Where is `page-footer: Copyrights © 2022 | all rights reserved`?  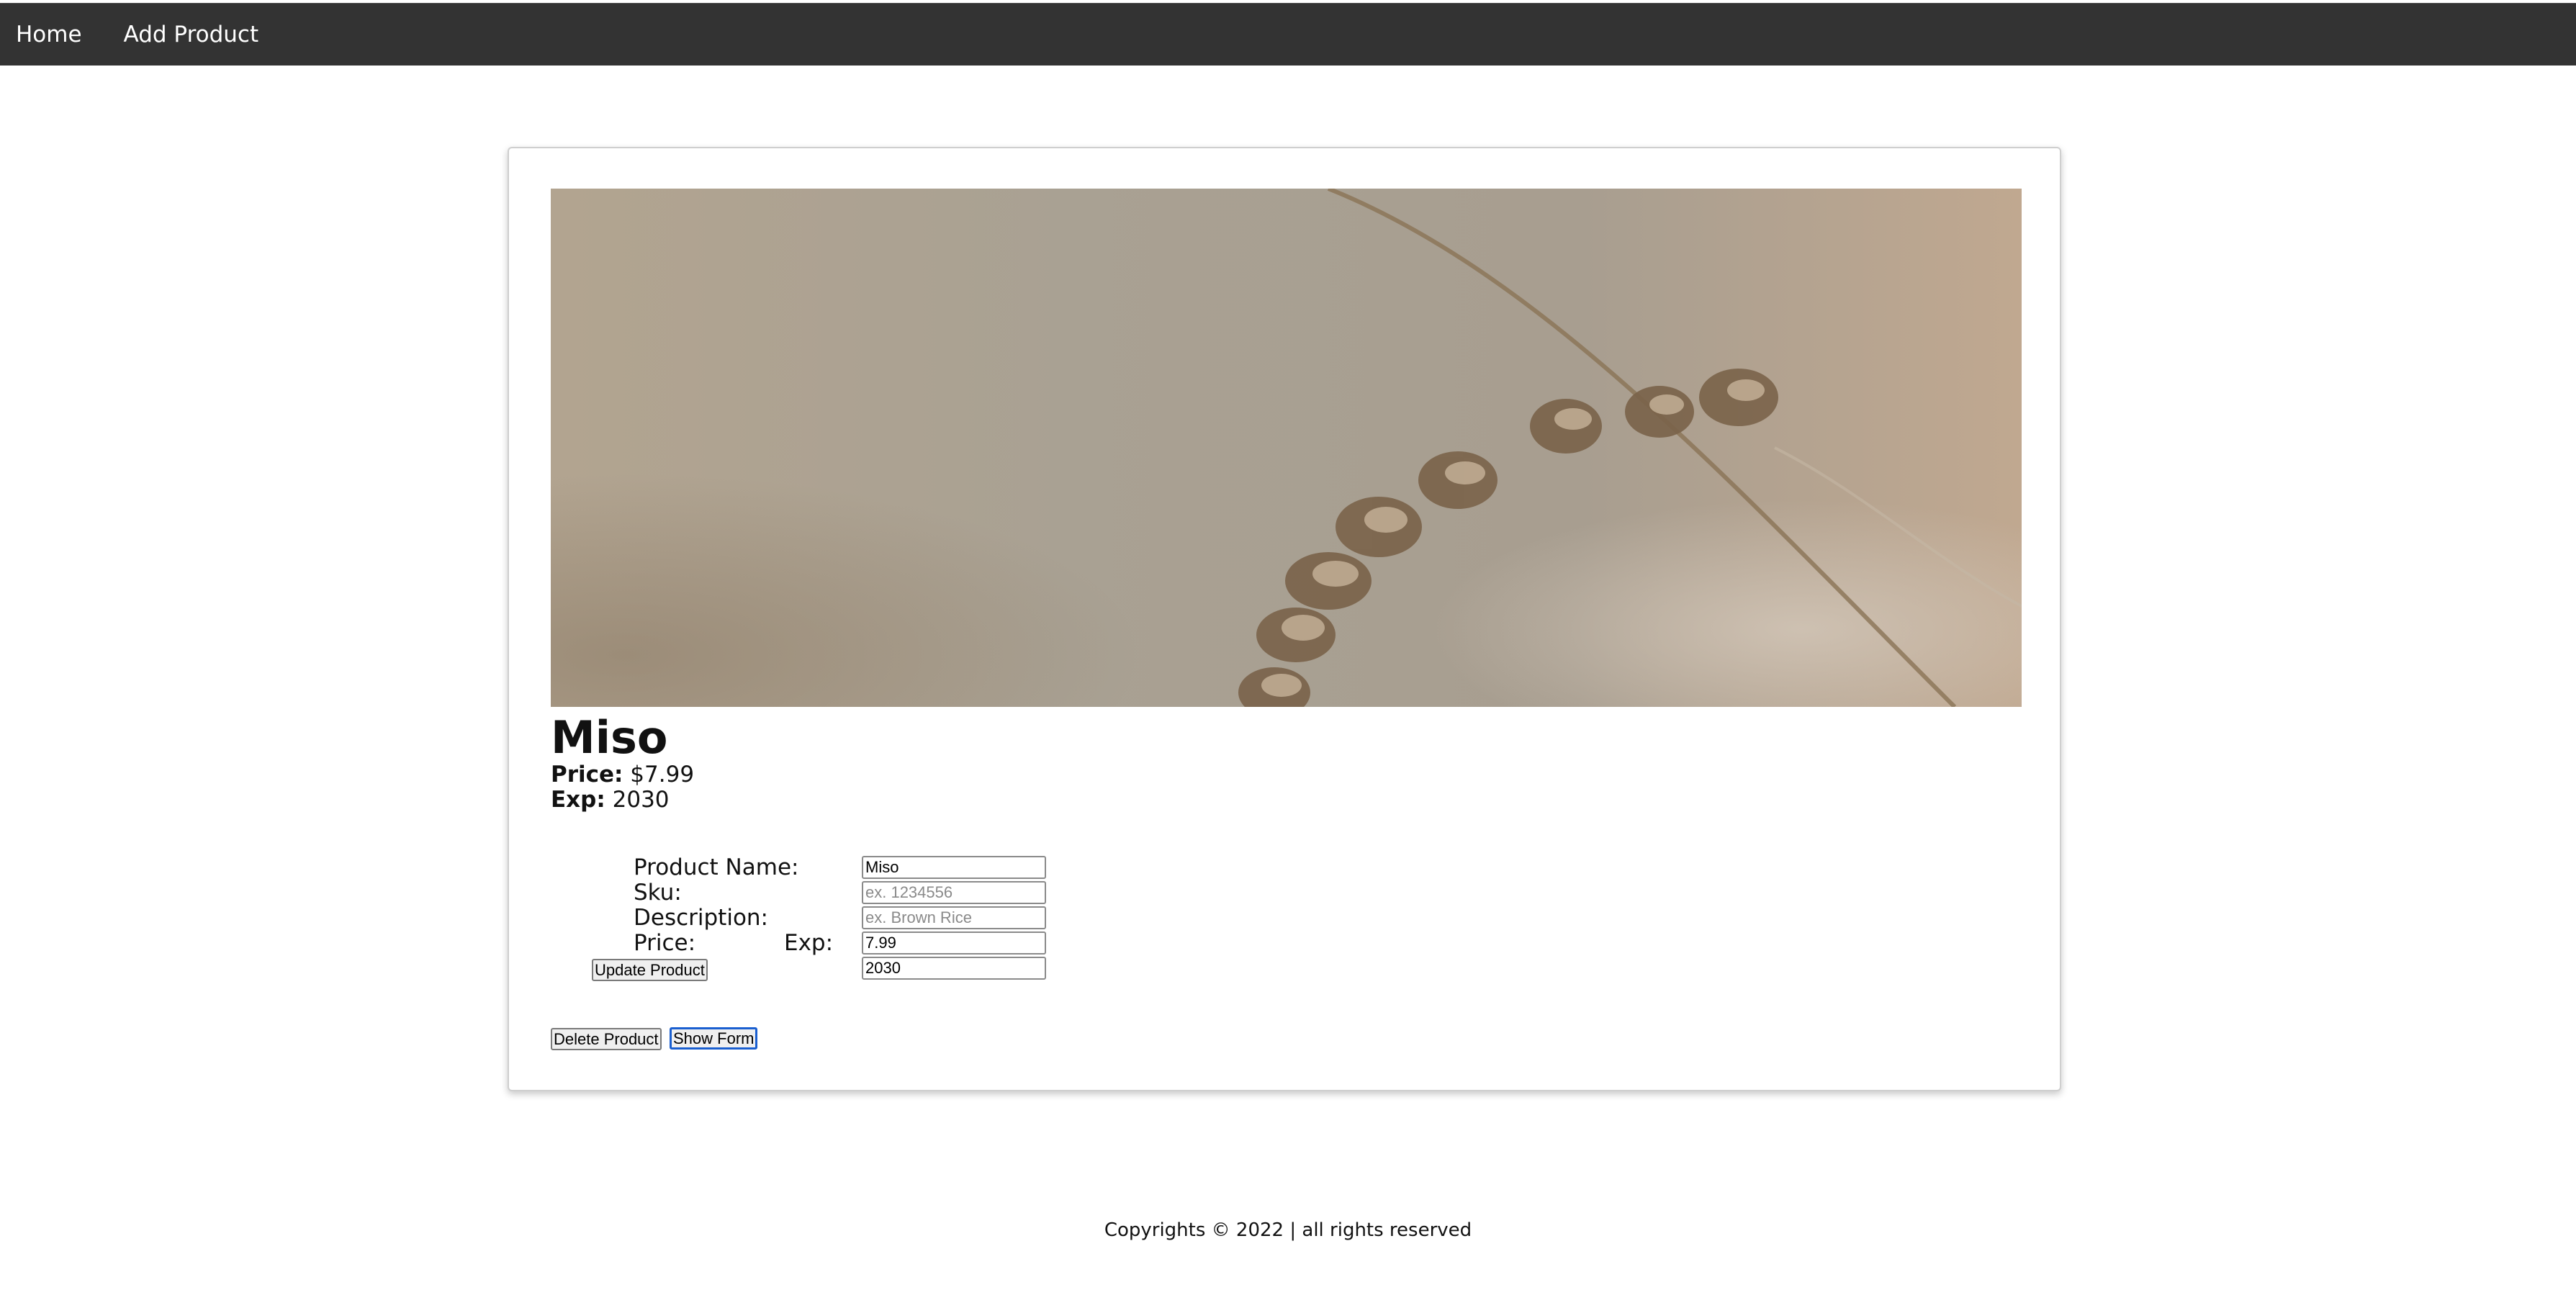 page-footer: Copyrights © 2022 | all rights reserved is located at coordinates (1288, 1230).